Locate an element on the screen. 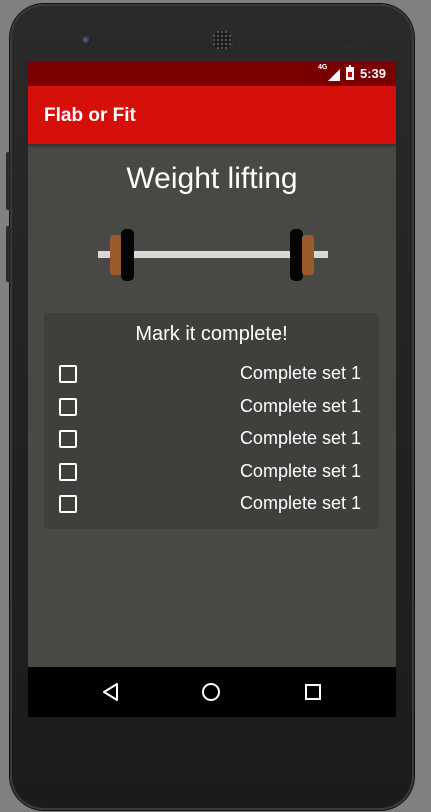 Image resolution: width=431 pixels, height=812 pixels. signal-icon: 4G is located at coordinates (328, 72).